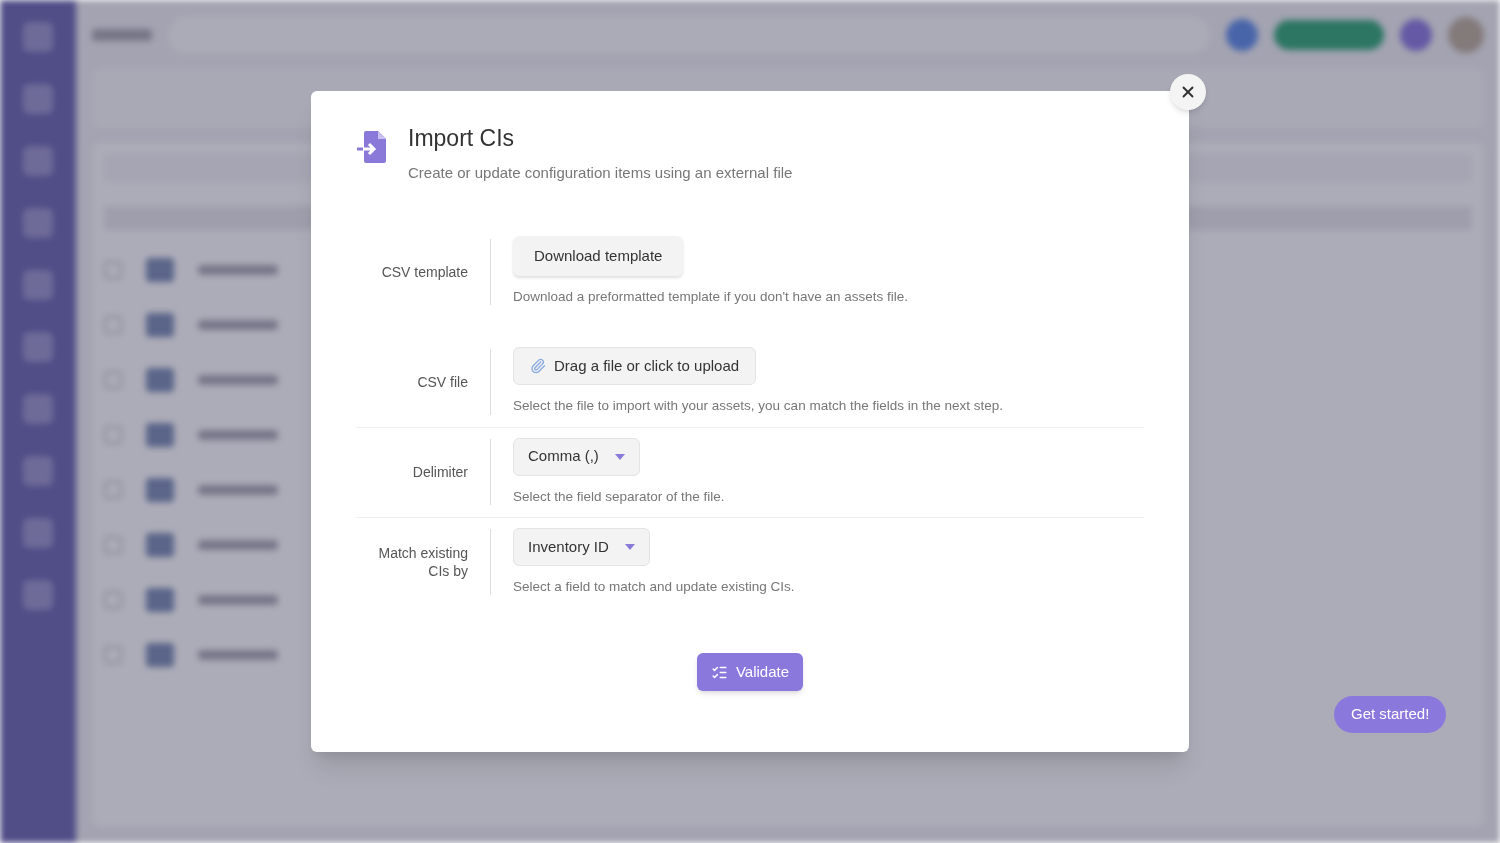 This screenshot has height=843, width=1500. I want to click on select-dropdown: Comma (,), so click(576, 456).